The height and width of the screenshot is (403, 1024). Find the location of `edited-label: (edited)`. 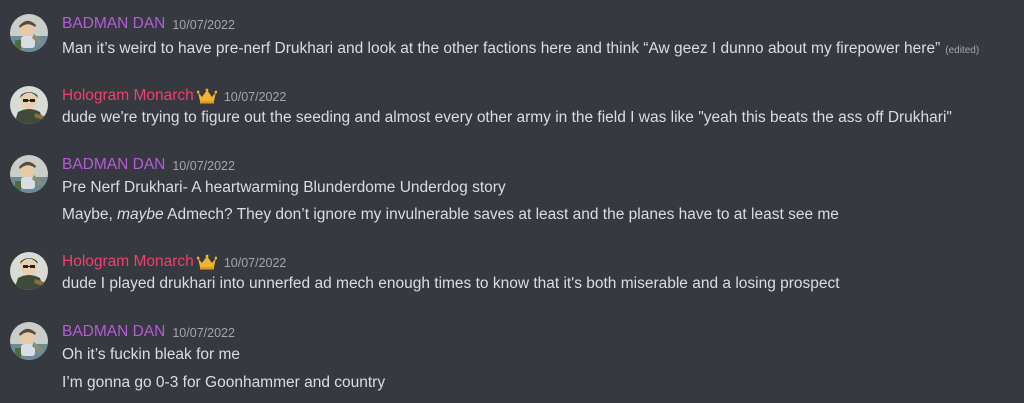

edited-label: (edited) is located at coordinates (962, 50).